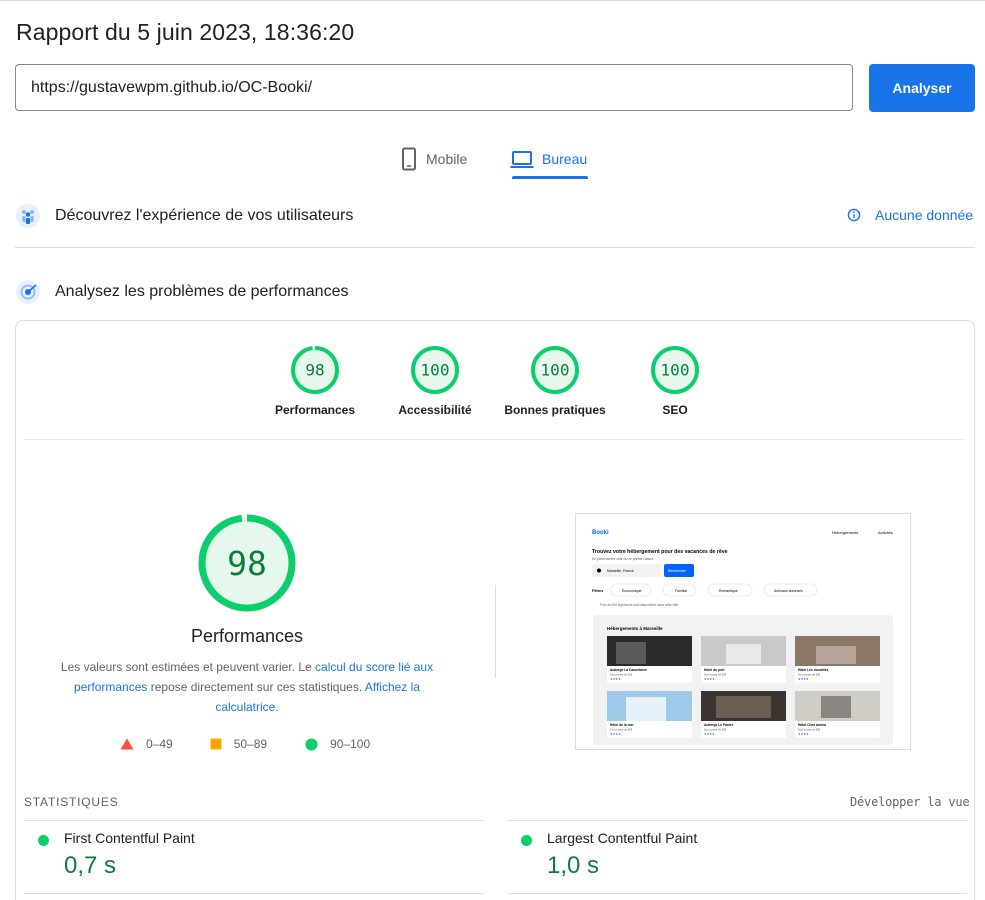 The height and width of the screenshot is (900, 985). What do you see at coordinates (737, 857) in the screenshot?
I see `metric-lcp: Largest Contentful Paint 1,0 s` at bounding box center [737, 857].